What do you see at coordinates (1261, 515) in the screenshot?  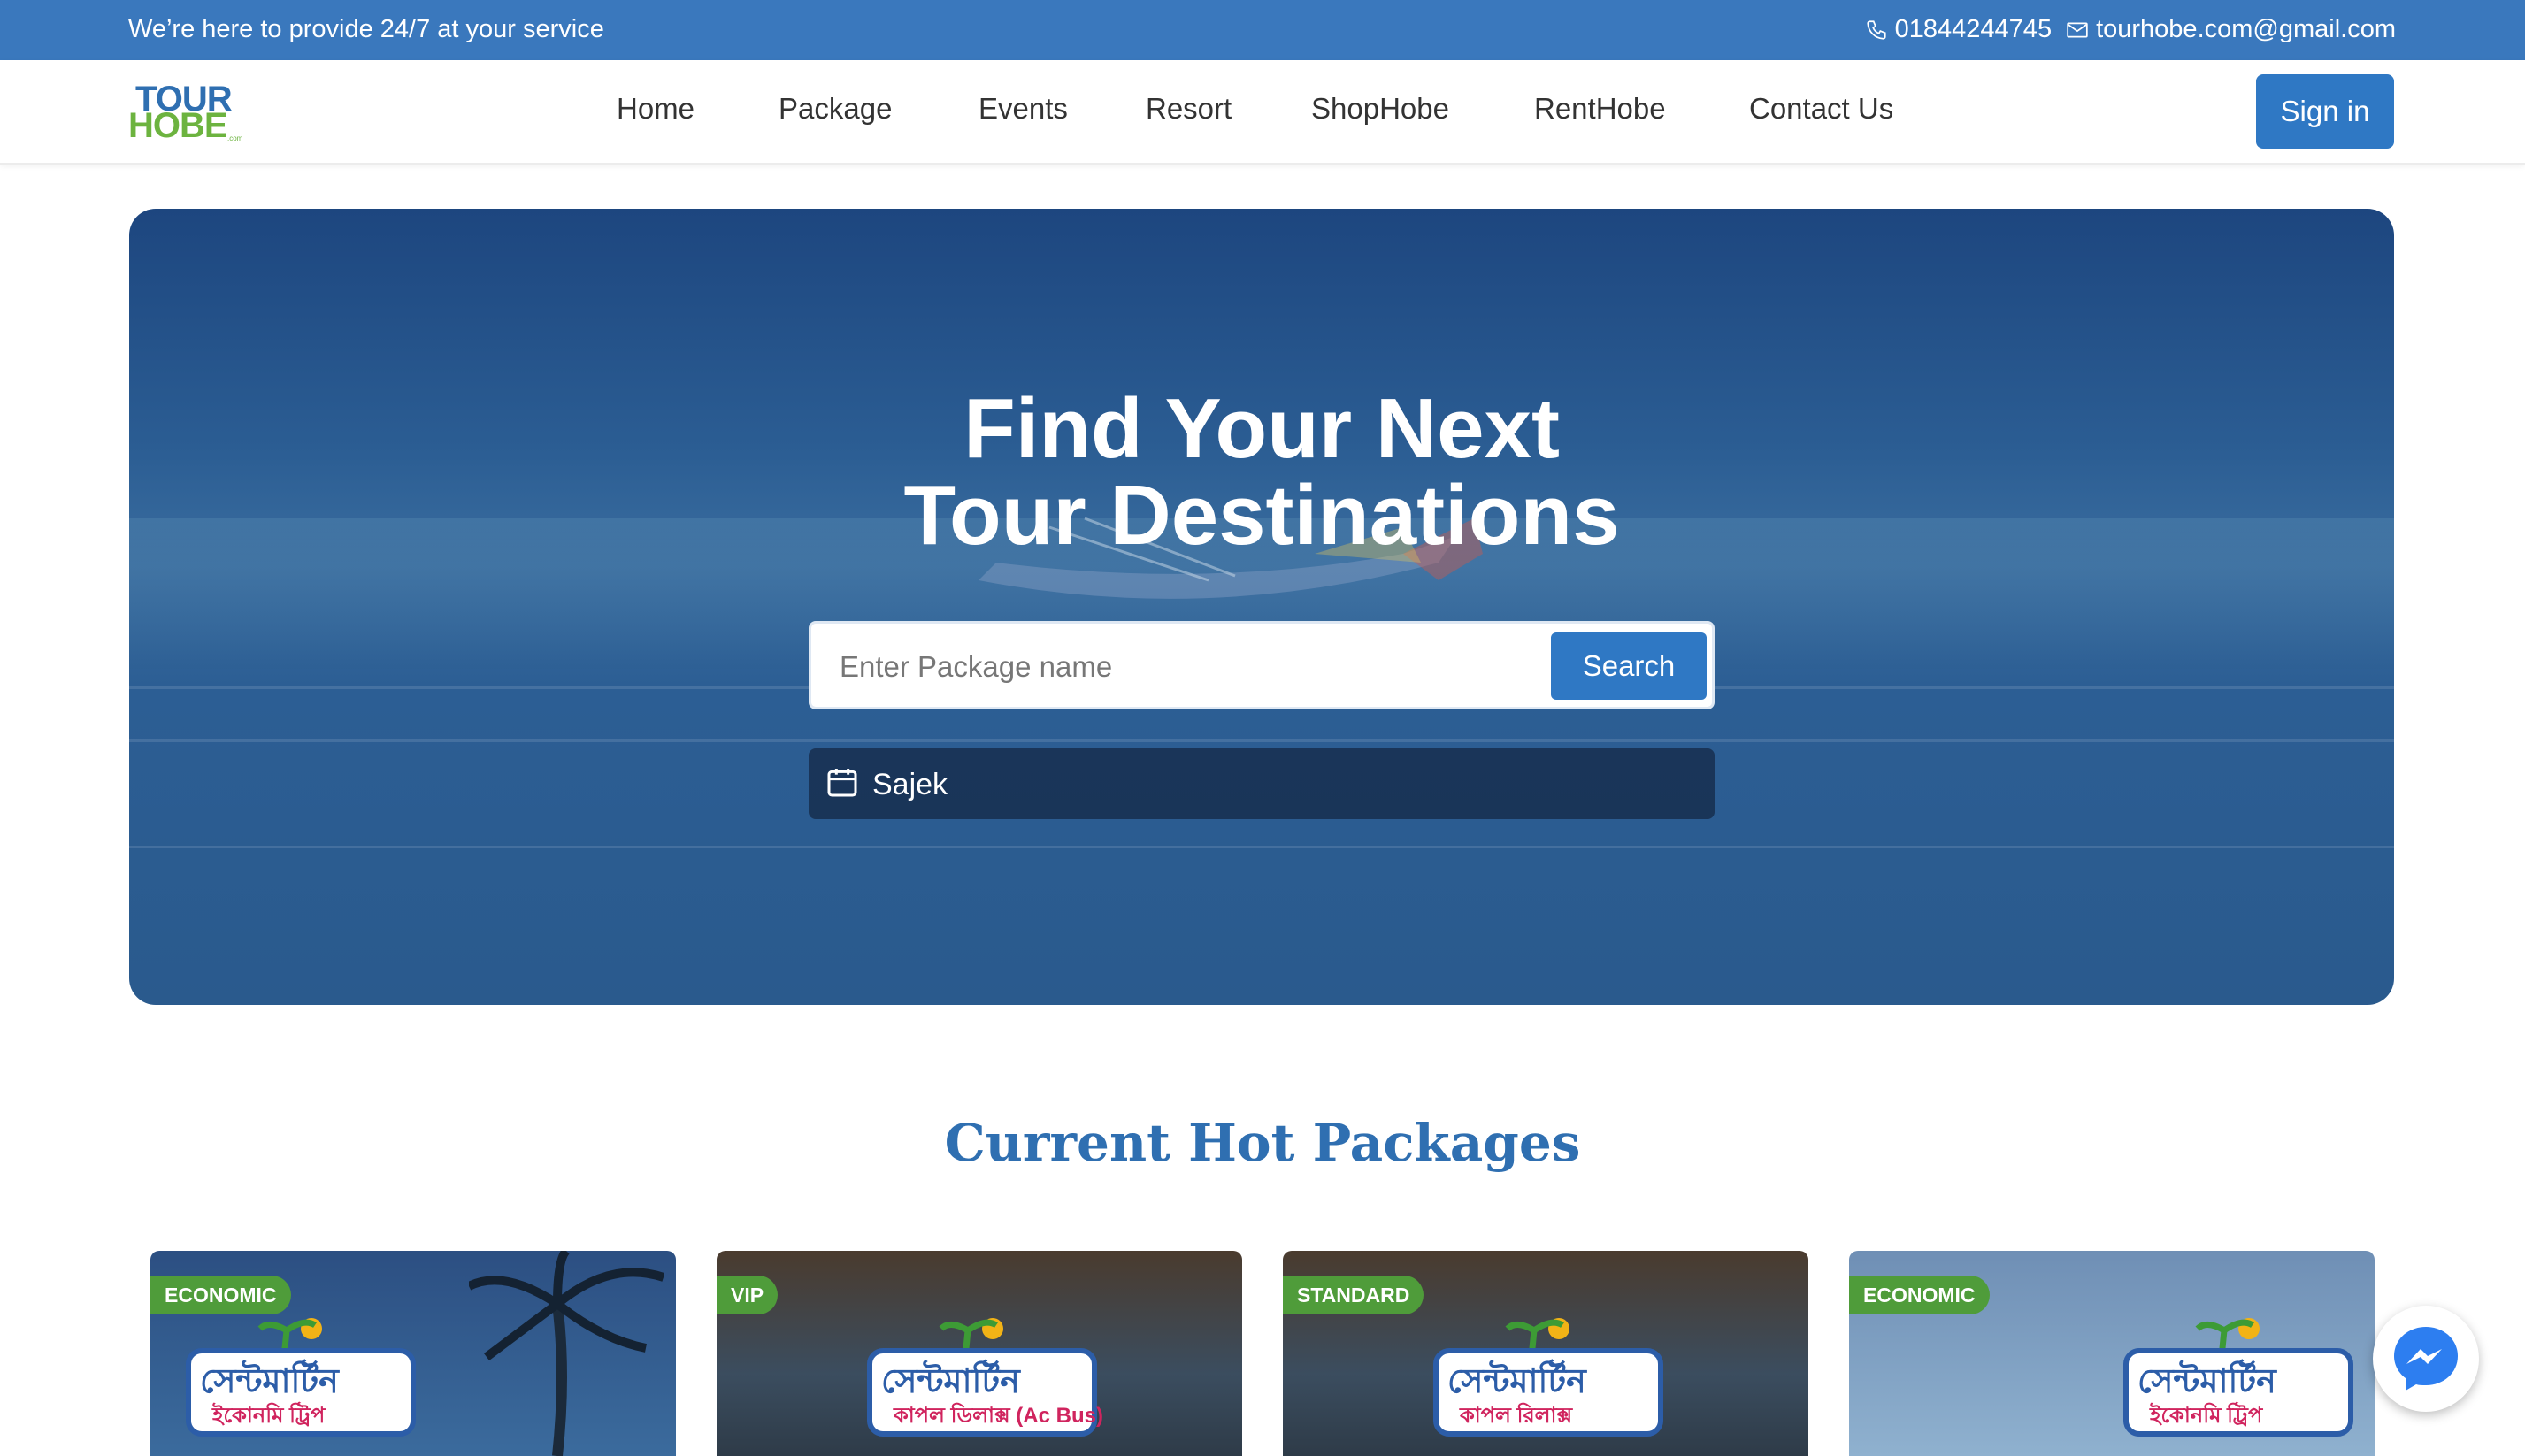 I see `hero-title-line2: Tour Destinations` at bounding box center [1261, 515].